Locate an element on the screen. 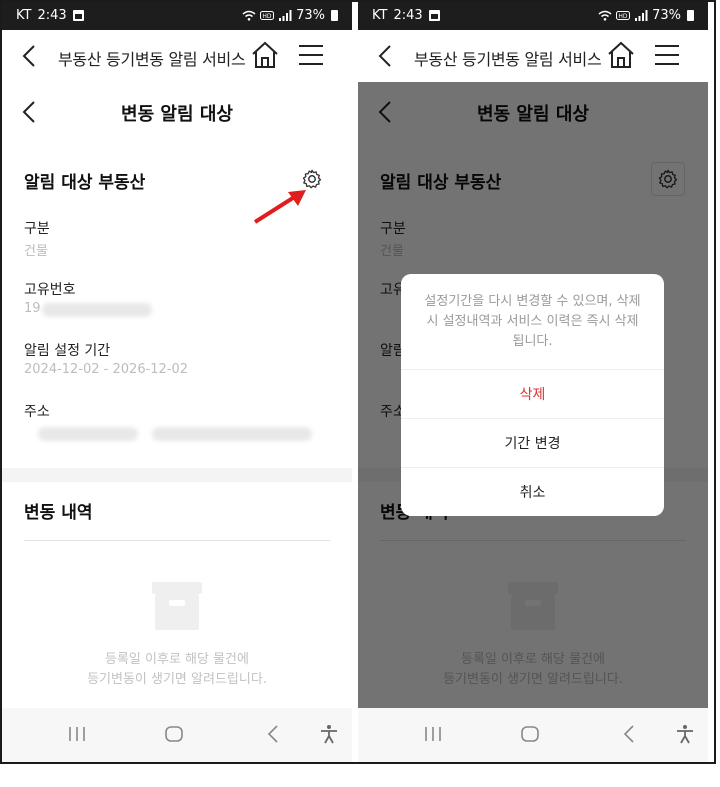 This screenshot has width=720, height=787. field-value-period: 2024-12-02 - 2026-12-02 is located at coordinates (106, 369).